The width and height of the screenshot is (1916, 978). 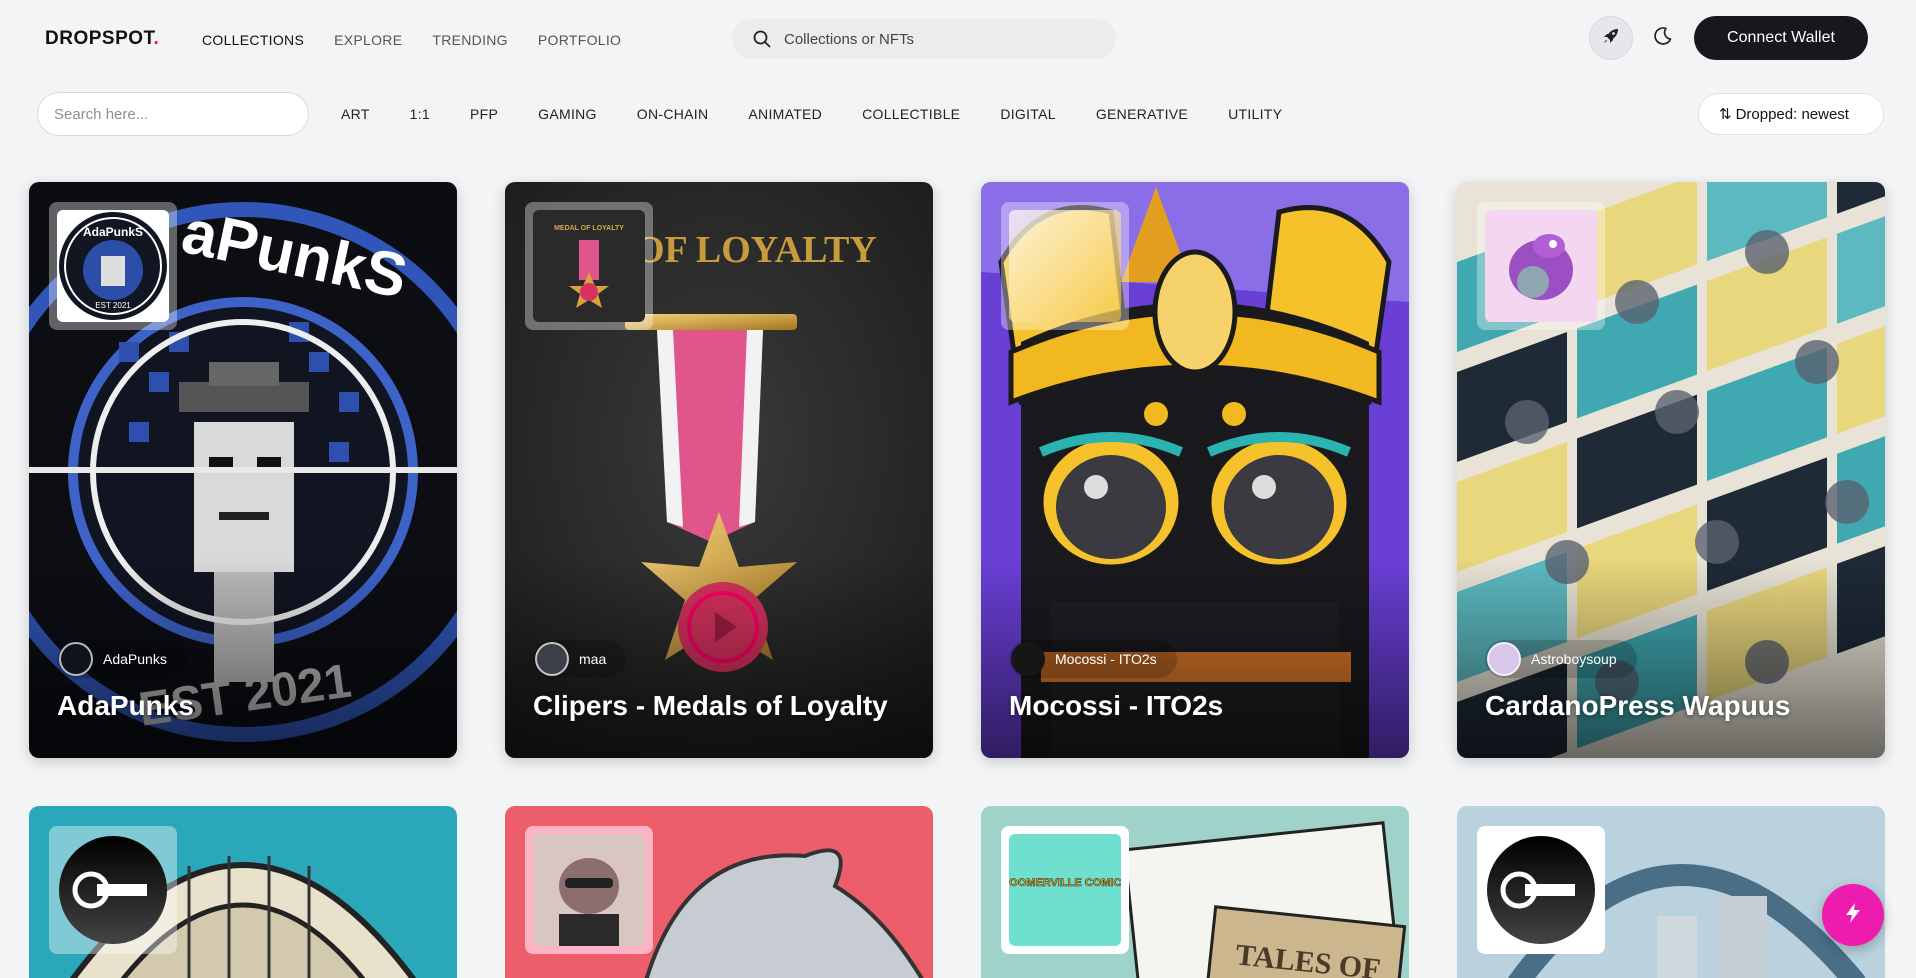 I want to click on collection-thumbnail: MEDAL OF LOYALTY, so click(x=589, y=266).